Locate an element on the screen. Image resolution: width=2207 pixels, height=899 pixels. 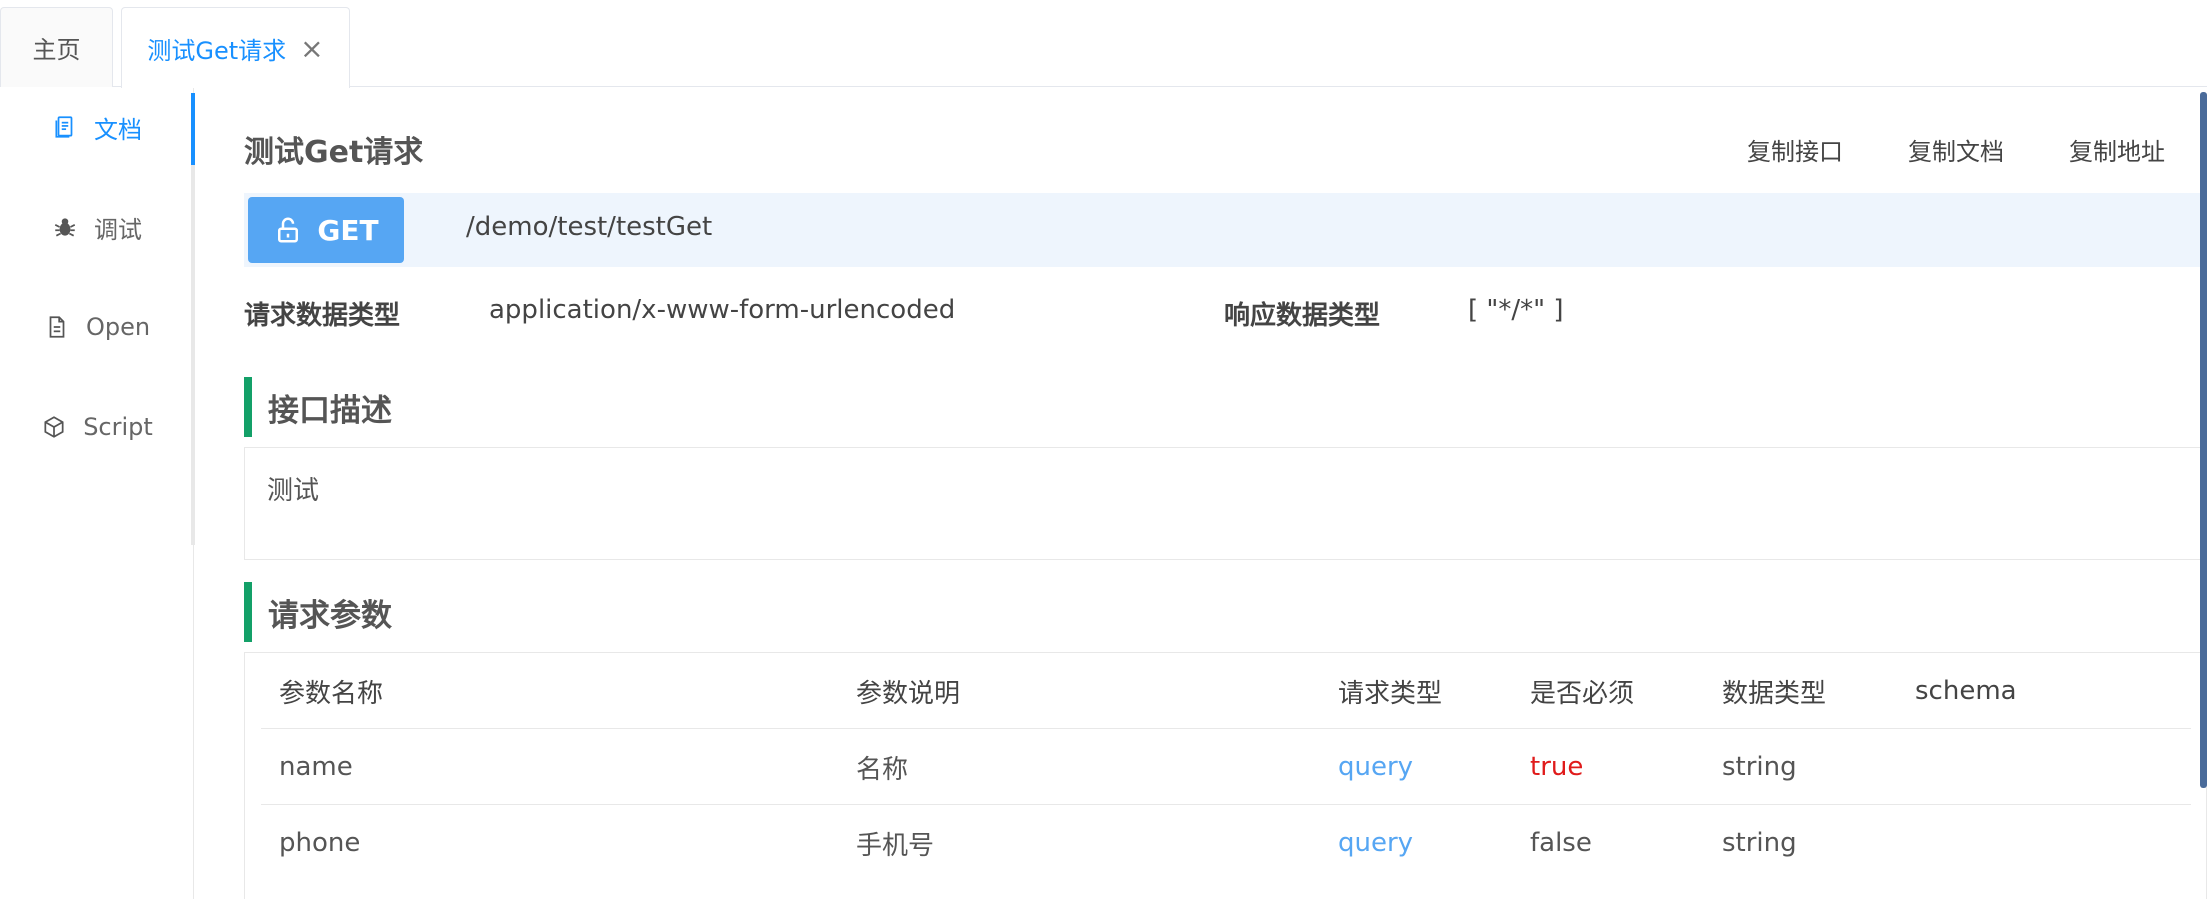
table-row: phone 手机号 query false string is located at coordinates (1226, 843).